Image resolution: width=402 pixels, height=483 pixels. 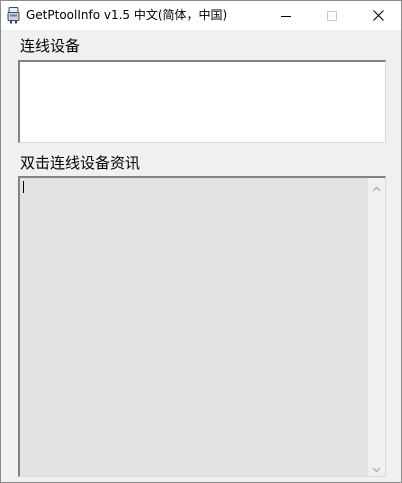 I want to click on chevron-down-icon, so click(x=376, y=467).